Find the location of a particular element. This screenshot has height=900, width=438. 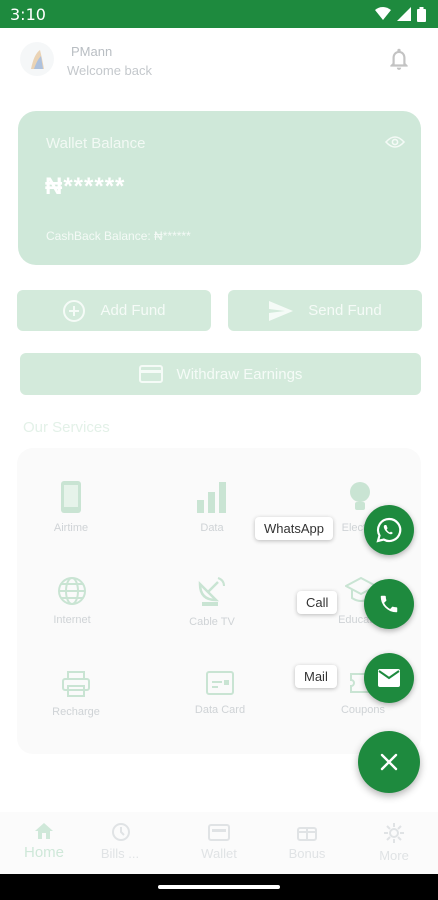

call-label: Call is located at coordinates (317, 602).